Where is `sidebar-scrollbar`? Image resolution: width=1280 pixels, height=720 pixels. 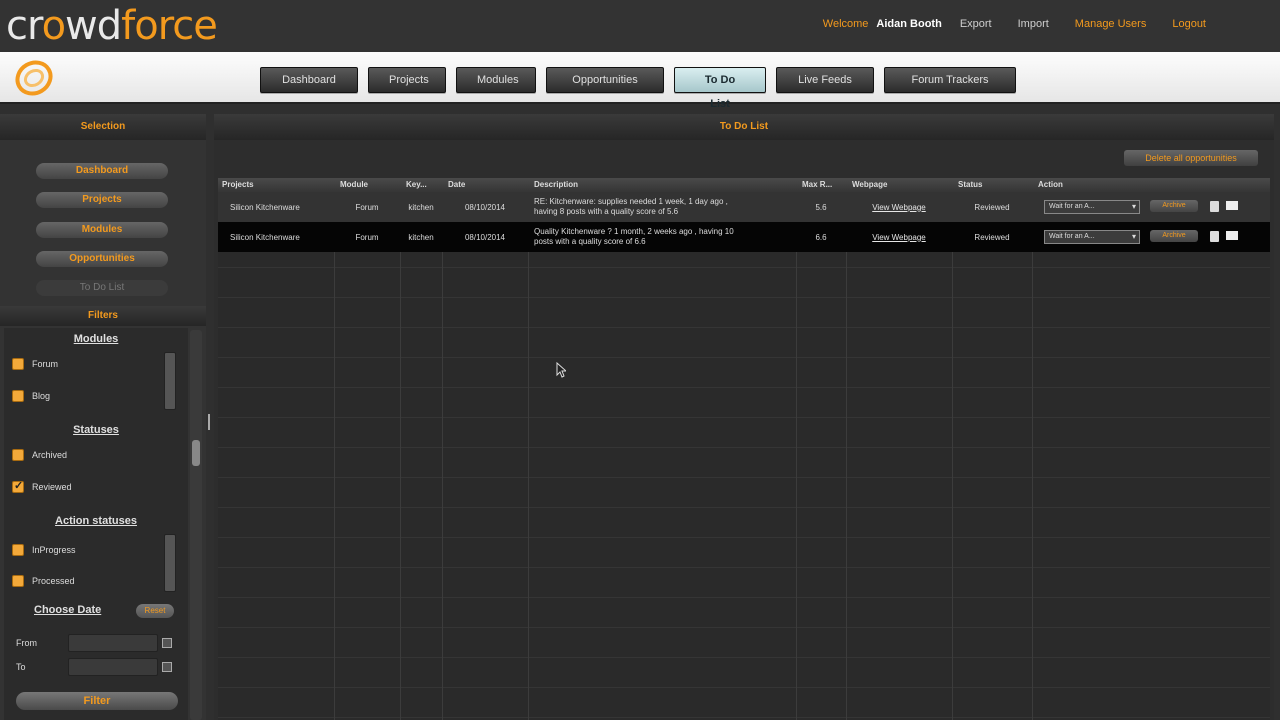 sidebar-scrollbar is located at coordinates (196, 525).